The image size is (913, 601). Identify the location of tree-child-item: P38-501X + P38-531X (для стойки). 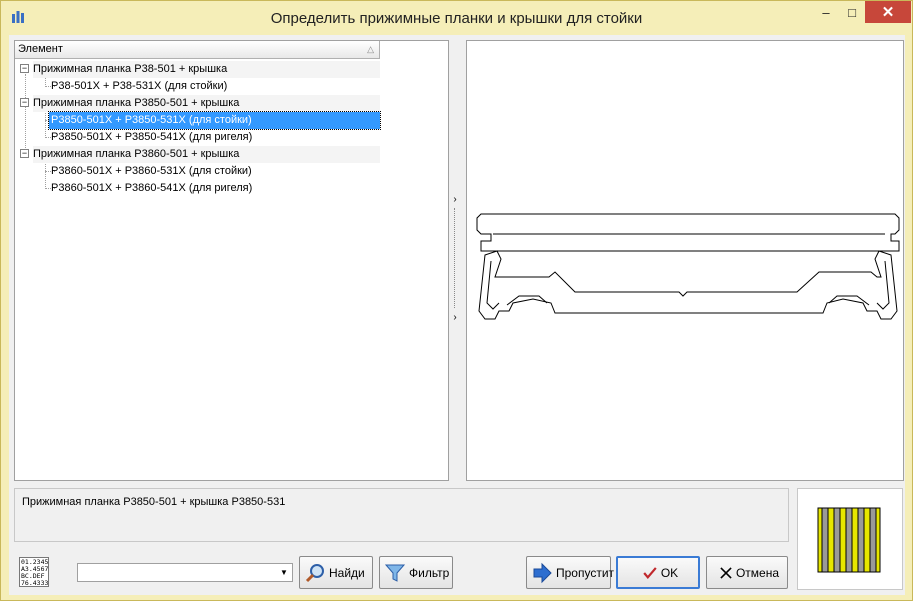
(138, 86).